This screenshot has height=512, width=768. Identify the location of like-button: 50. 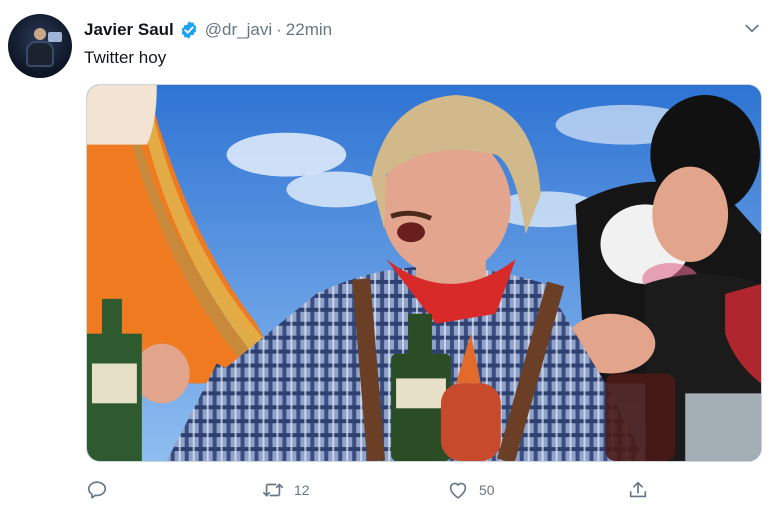
(471, 490).